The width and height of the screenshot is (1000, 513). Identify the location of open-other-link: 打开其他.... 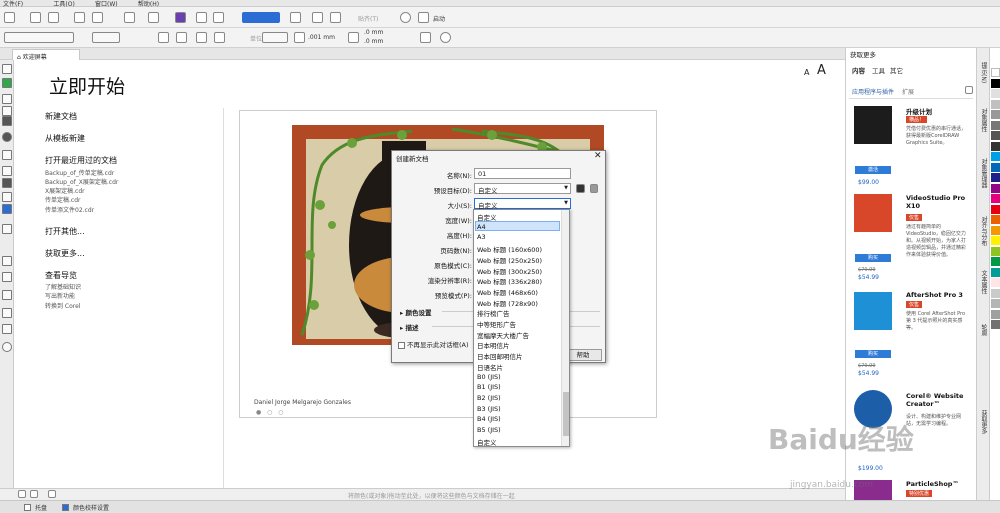
(65, 231).